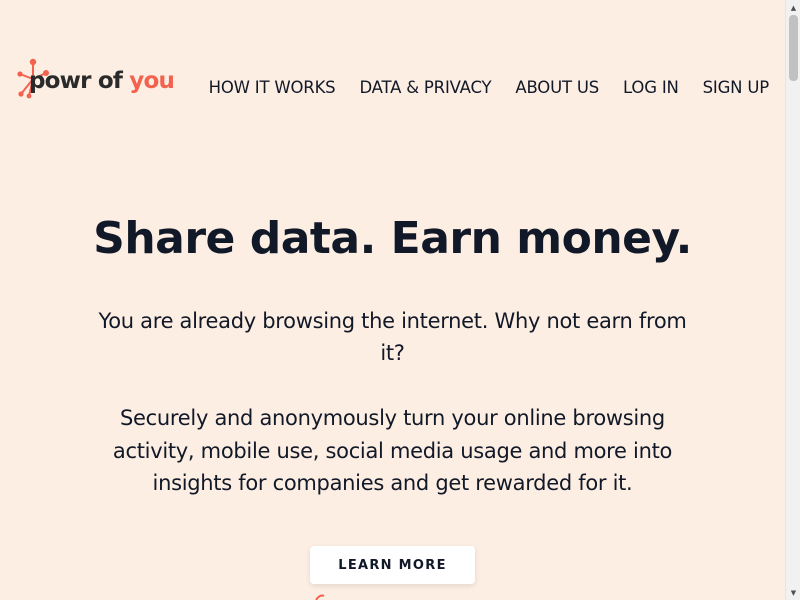  I want to click on logo-link: powr of you, so click(95, 79).